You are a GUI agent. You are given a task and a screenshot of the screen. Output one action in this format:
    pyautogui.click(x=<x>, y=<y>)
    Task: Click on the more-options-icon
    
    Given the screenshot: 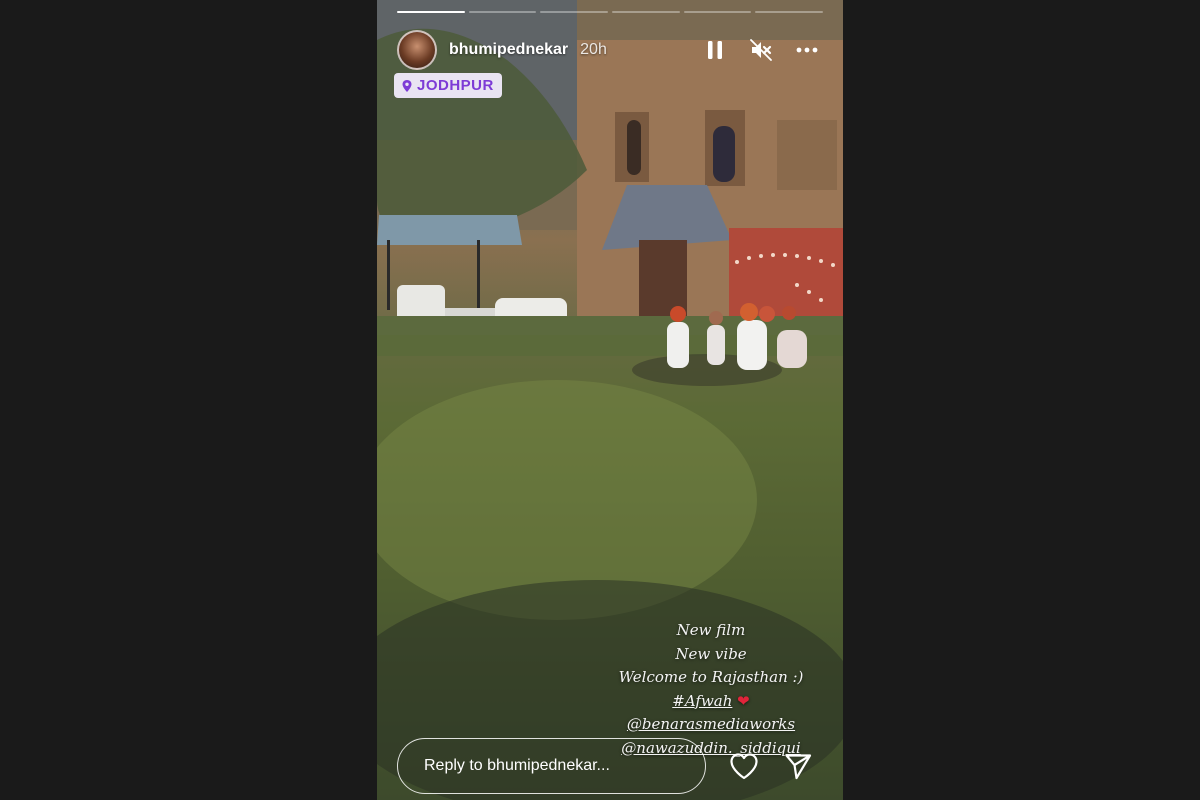 What is the action you would take?
    pyautogui.click(x=807, y=50)
    